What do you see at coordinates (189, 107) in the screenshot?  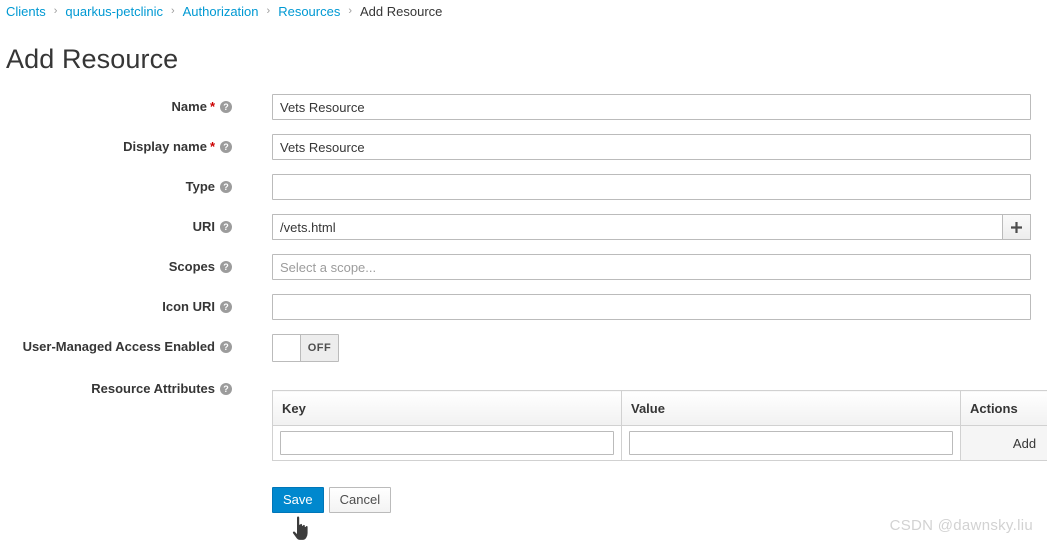 I see `label-name-text: Name` at bounding box center [189, 107].